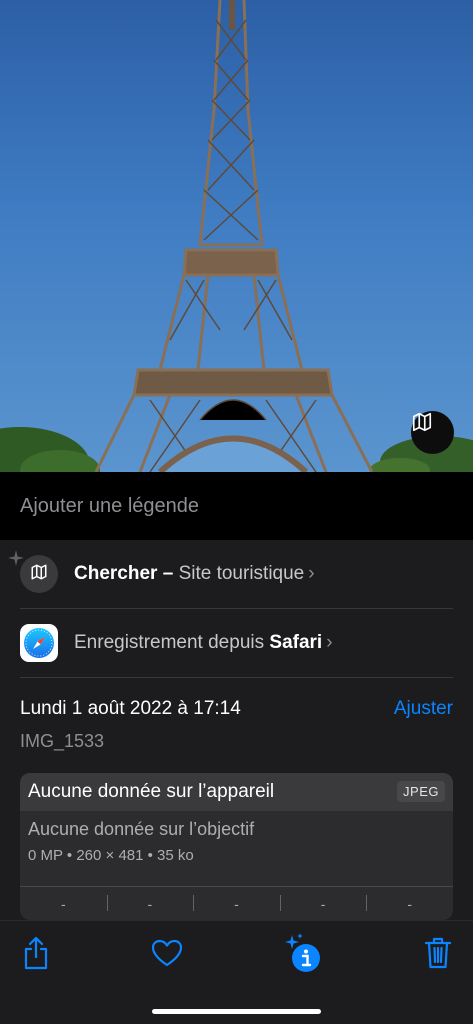 This screenshot has width=473, height=1024. What do you see at coordinates (421, 791) in the screenshot?
I see `format-badge: JPEG` at bounding box center [421, 791].